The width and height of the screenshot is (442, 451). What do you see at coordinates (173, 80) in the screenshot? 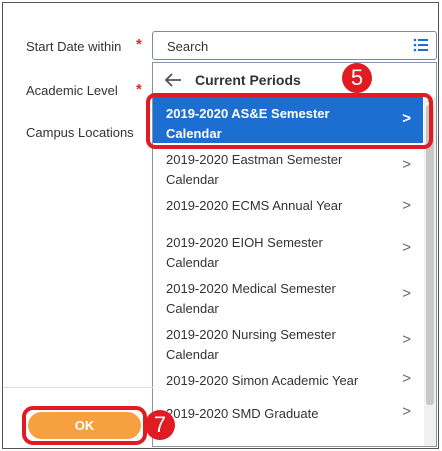
I see `arrow-left-icon` at bounding box center [173, 80].